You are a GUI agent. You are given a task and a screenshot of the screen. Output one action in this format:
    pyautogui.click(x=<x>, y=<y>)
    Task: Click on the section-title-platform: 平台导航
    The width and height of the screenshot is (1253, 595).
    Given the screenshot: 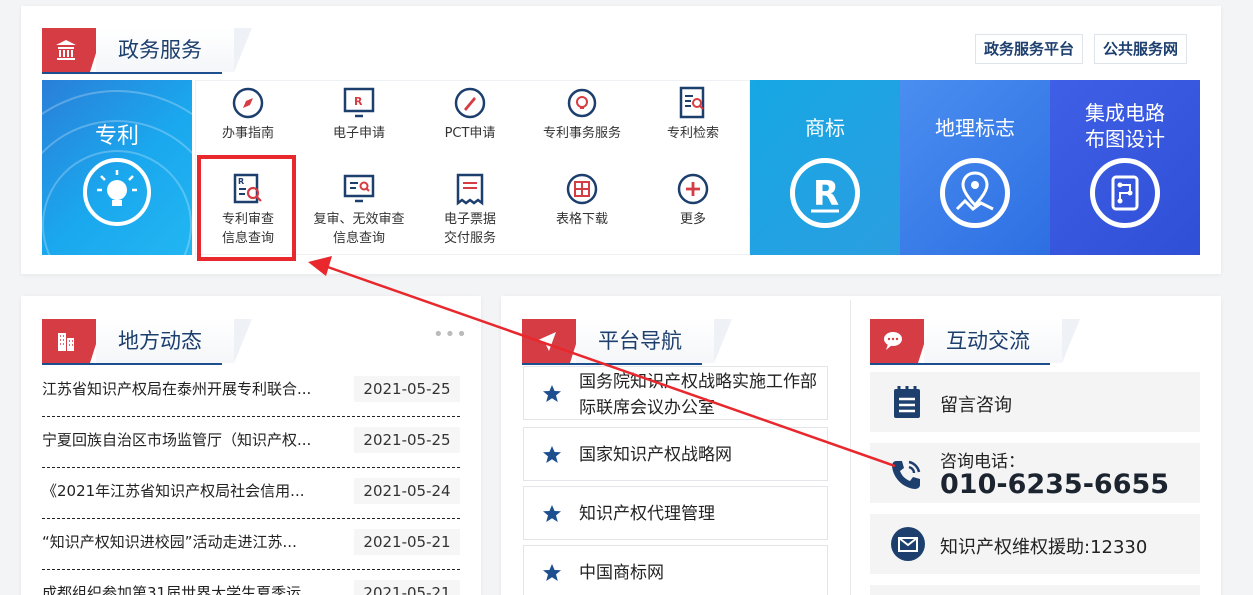 What is the action you would take?
    pyautogui.click(x=654, y=341)
    